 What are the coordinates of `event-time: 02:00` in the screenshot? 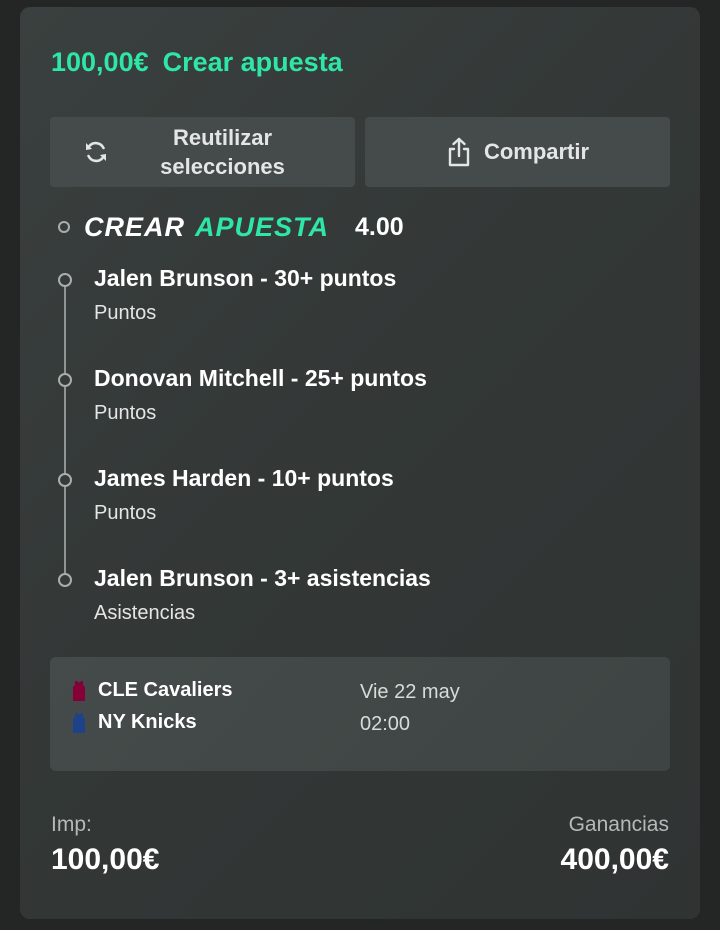 It's located at (385, 724).